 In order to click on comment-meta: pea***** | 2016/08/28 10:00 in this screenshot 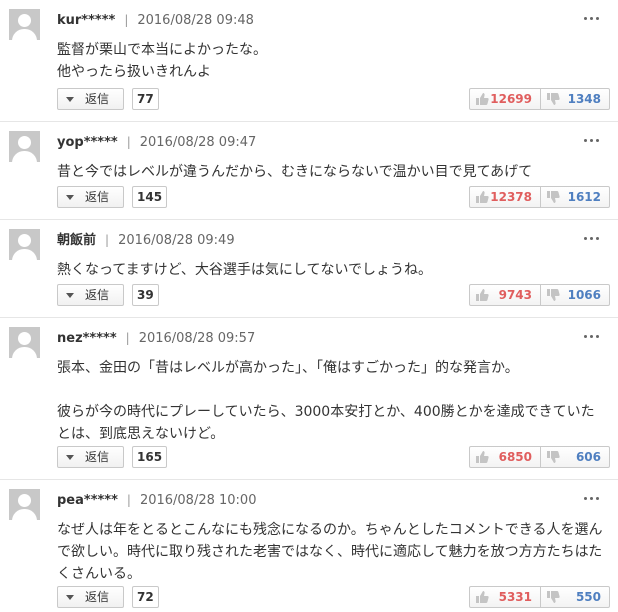, I will do `click(156, 500)`.